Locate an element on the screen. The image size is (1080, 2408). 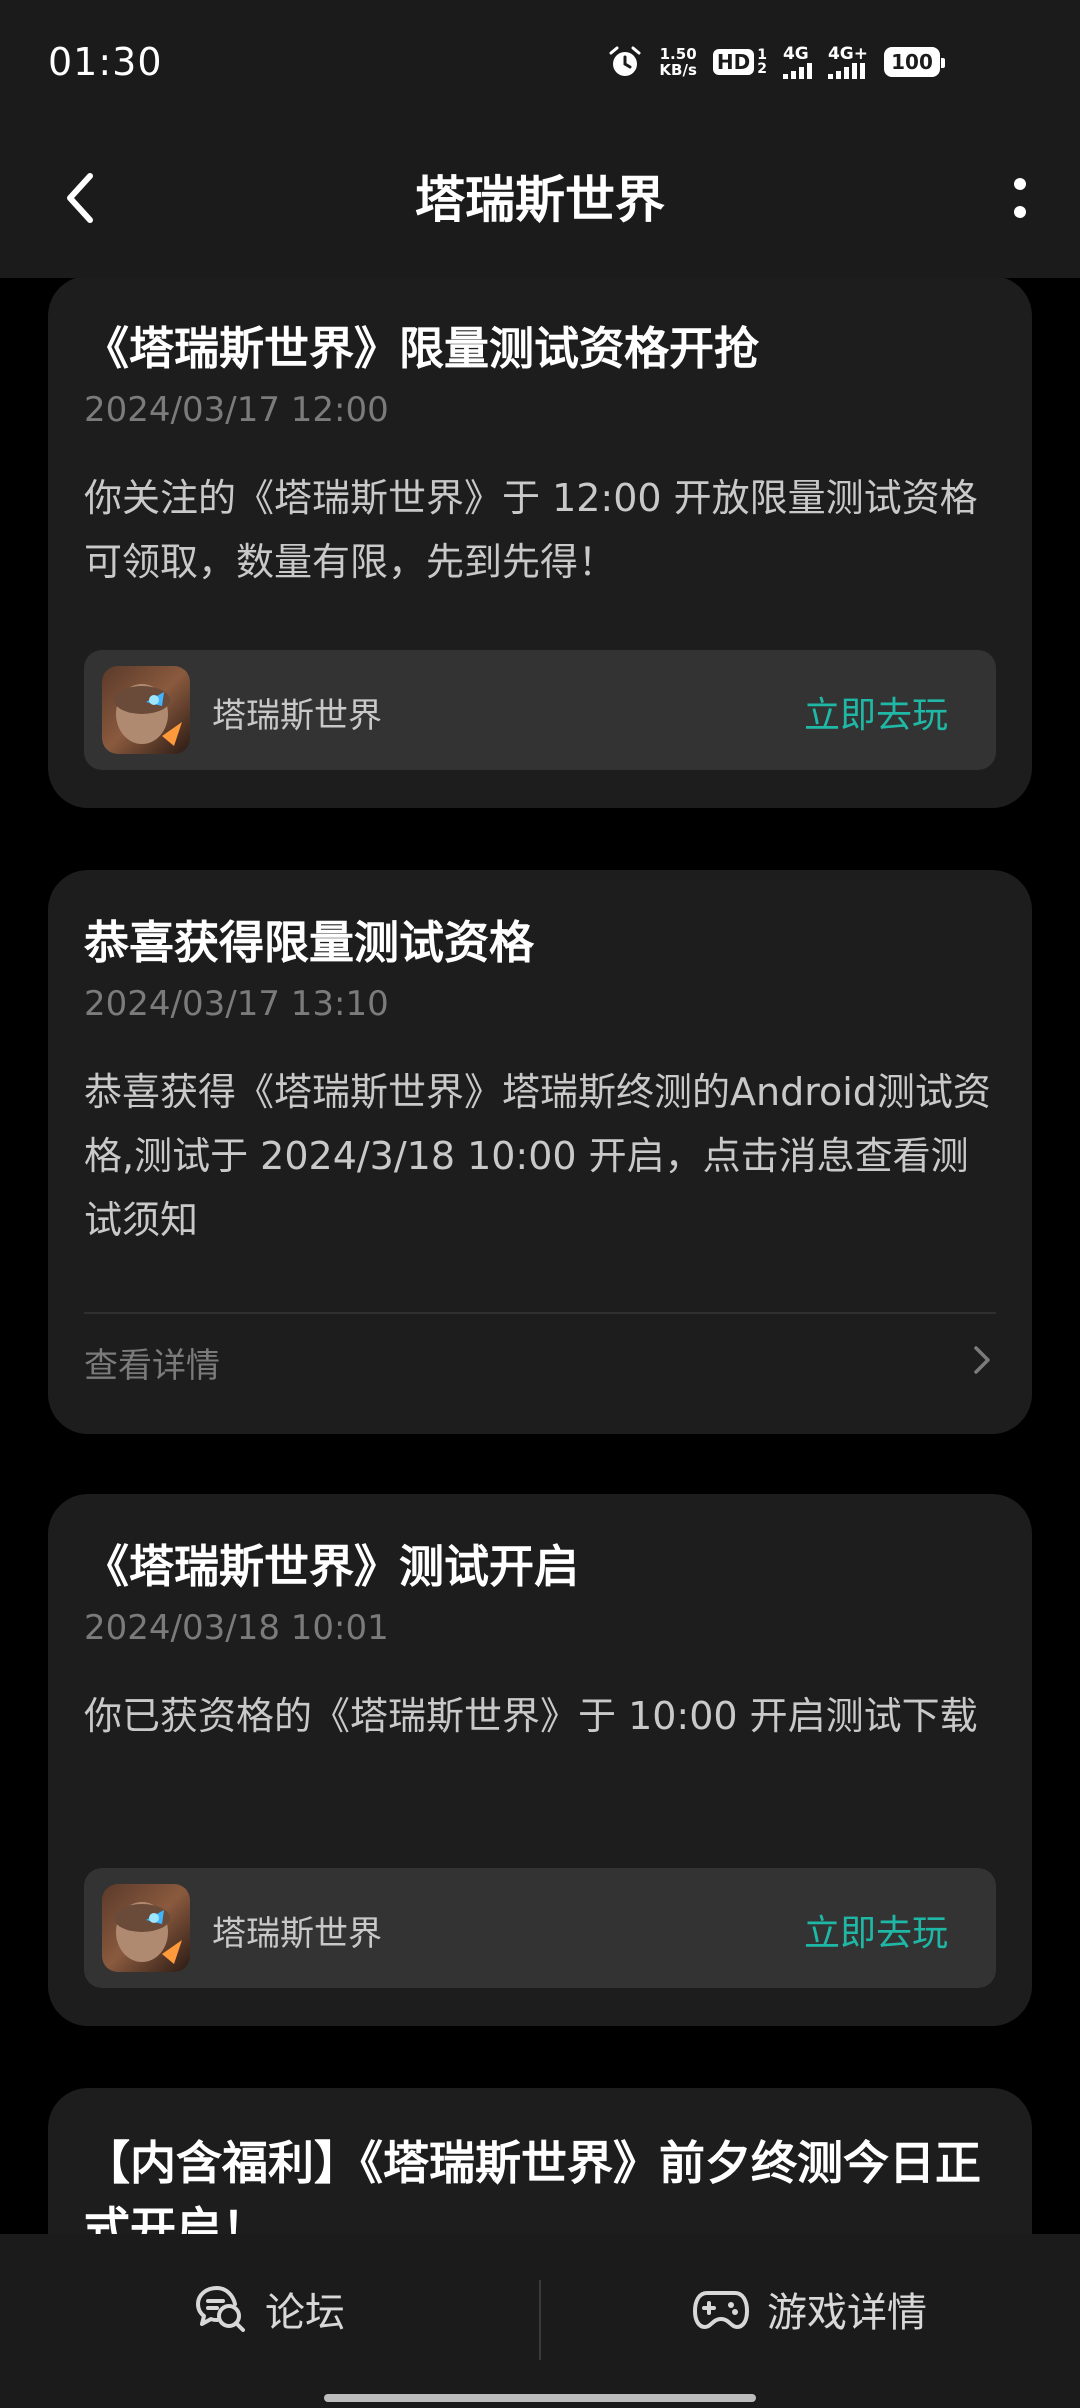
bottom-action-bar: 论坛 游戏详情 is located at coordinates (540, 2321).